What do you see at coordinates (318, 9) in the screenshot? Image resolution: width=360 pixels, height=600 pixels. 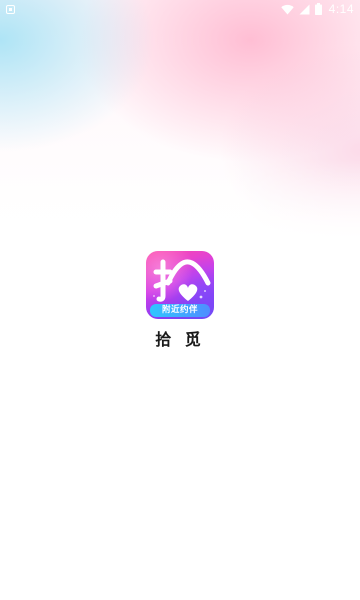 I see `battery-icon` at bounding box center [318, 9].